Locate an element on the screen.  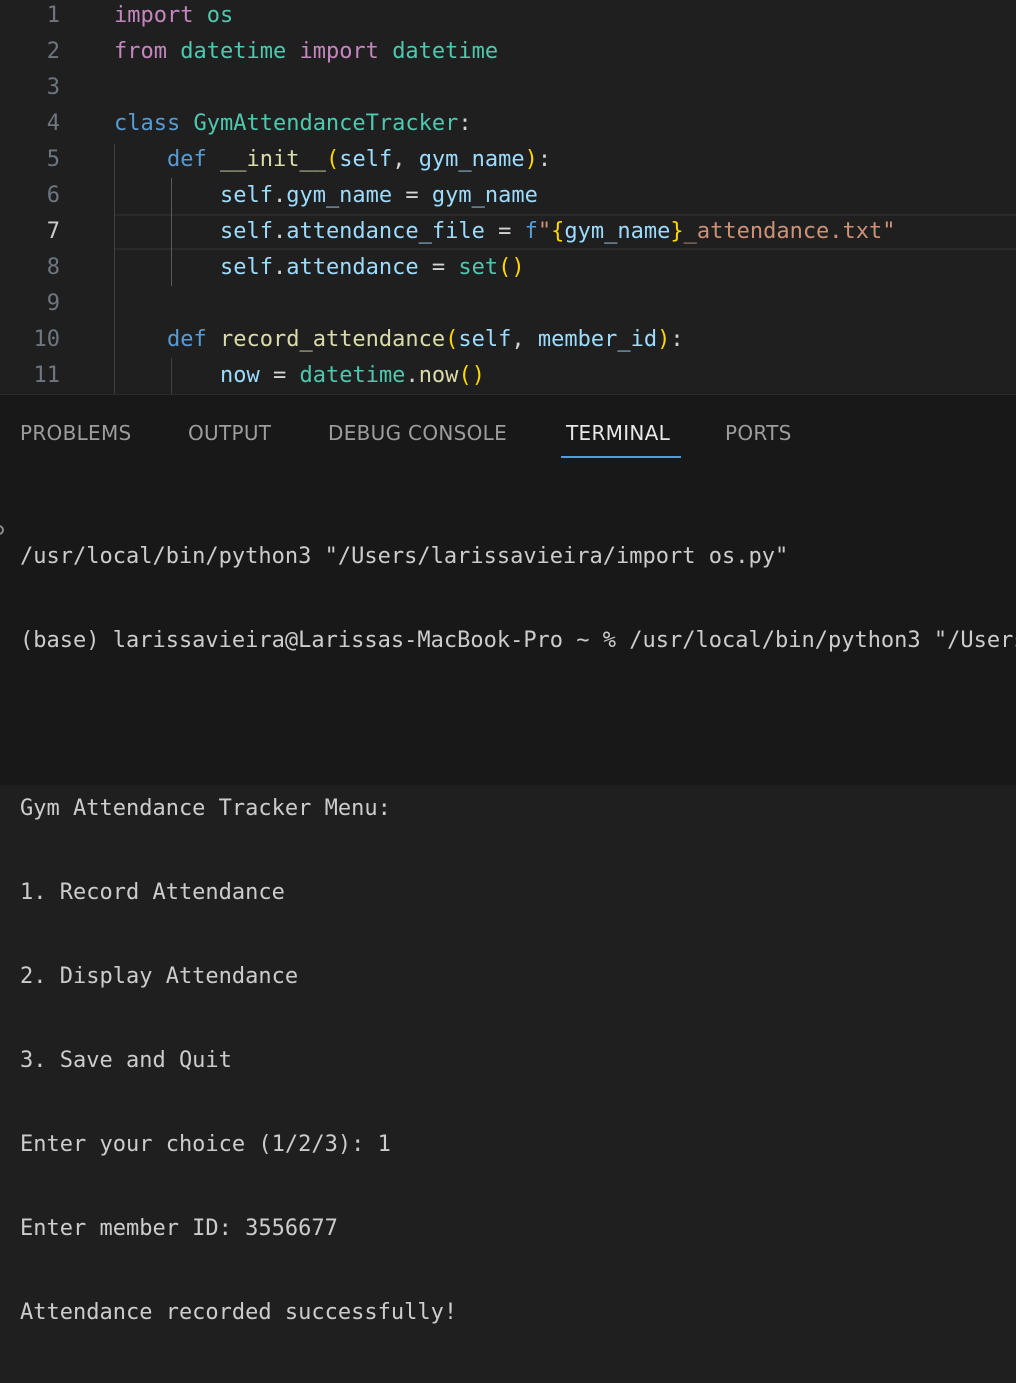
code-text: import os is located at coordinates (173, 17).